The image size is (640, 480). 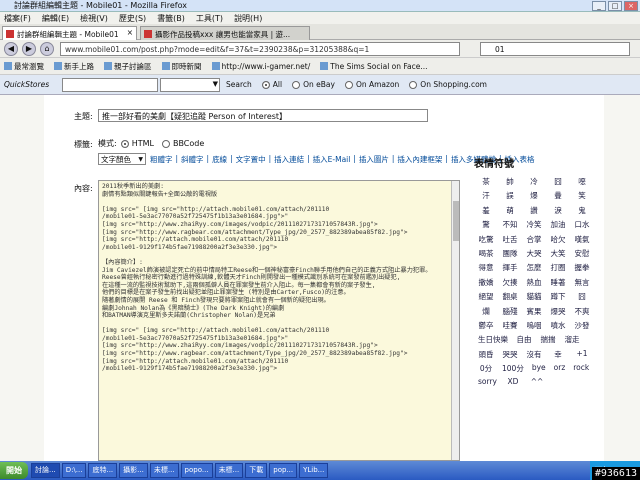 What do you see at coordinates (289, 159) in the screenshot?
I see `insert-link-button: 插入連結` at bounding box center [289, 159].